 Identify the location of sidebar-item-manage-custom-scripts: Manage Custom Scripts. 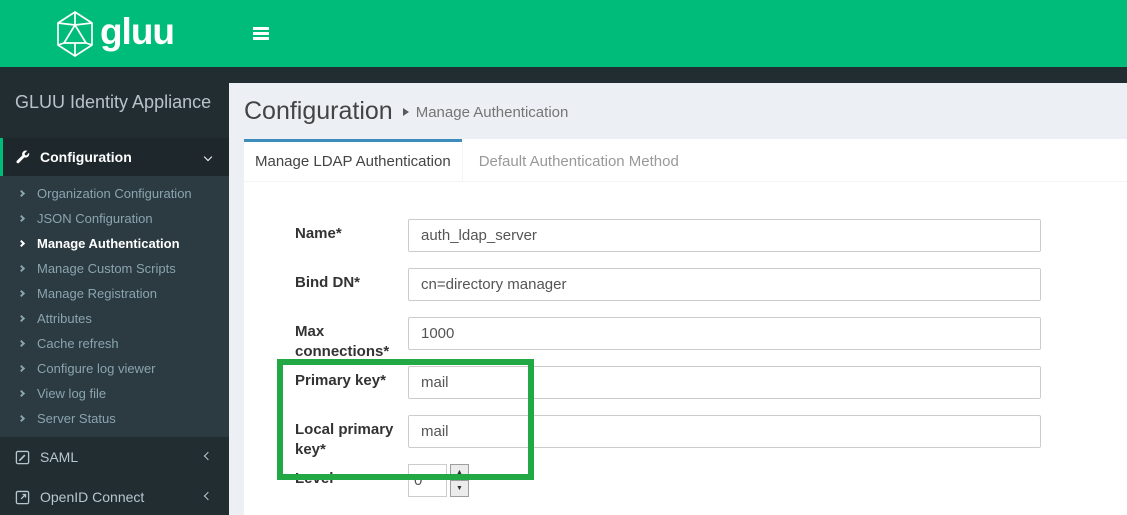
(114, 268).